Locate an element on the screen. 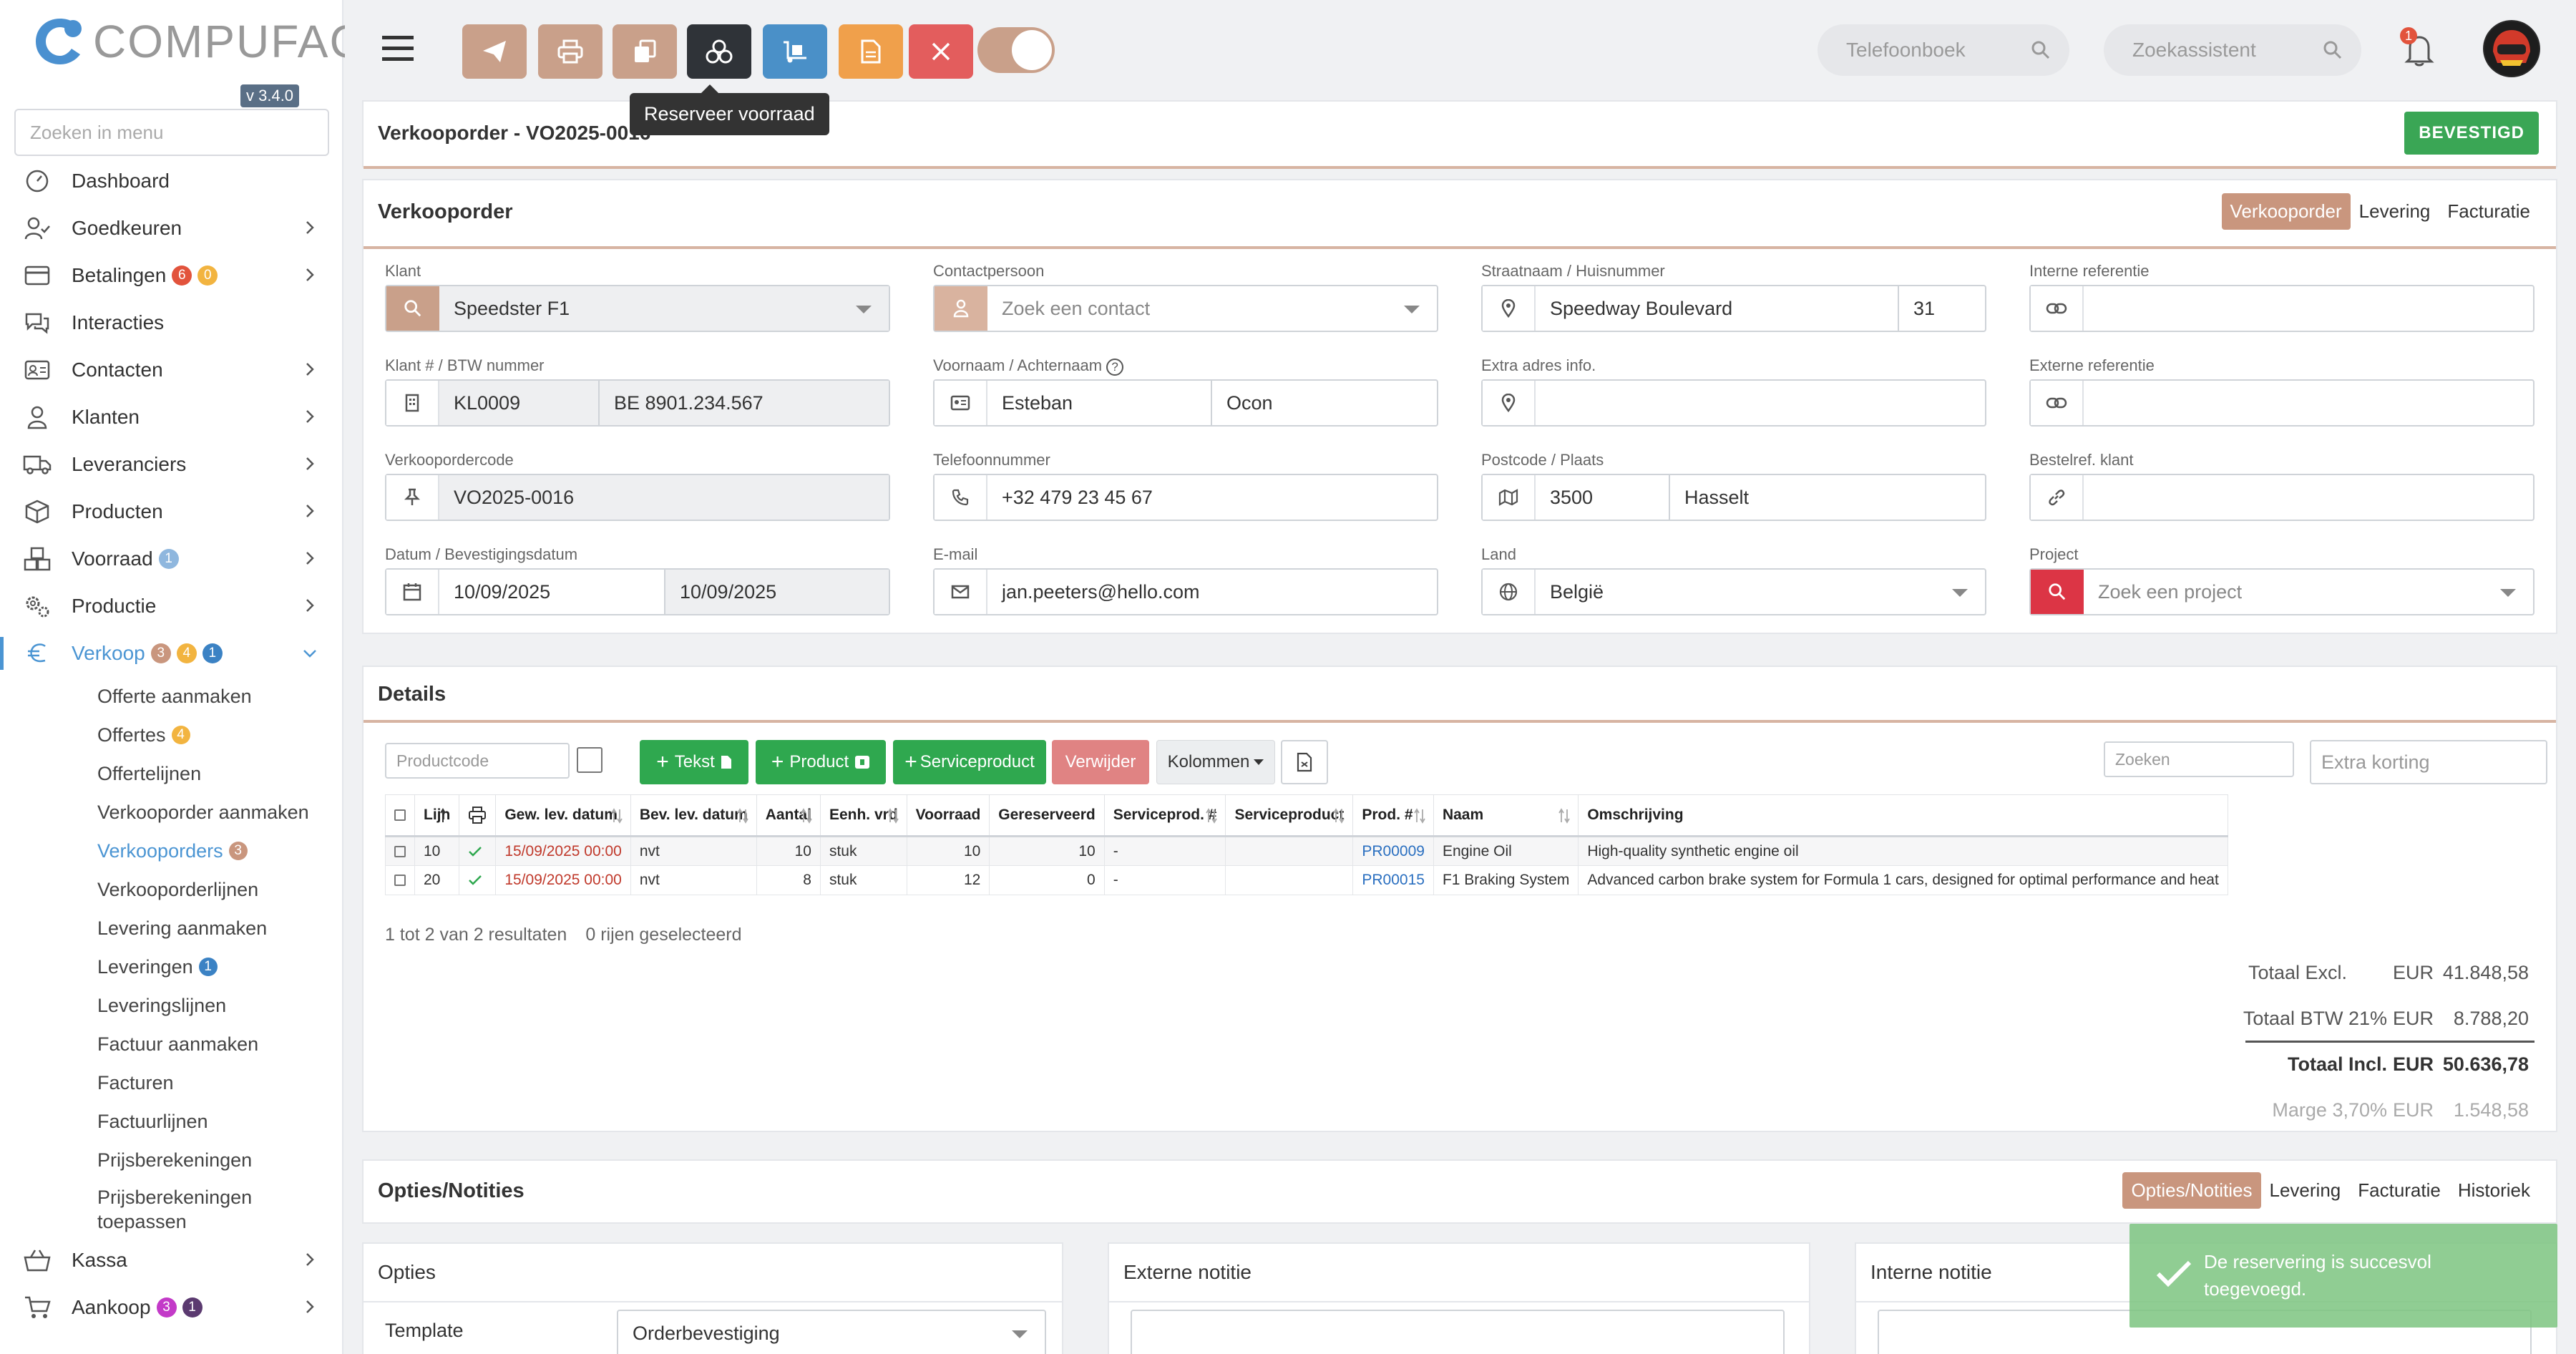  plaats-value: Hasselt is located at coordinates (1827, 497).